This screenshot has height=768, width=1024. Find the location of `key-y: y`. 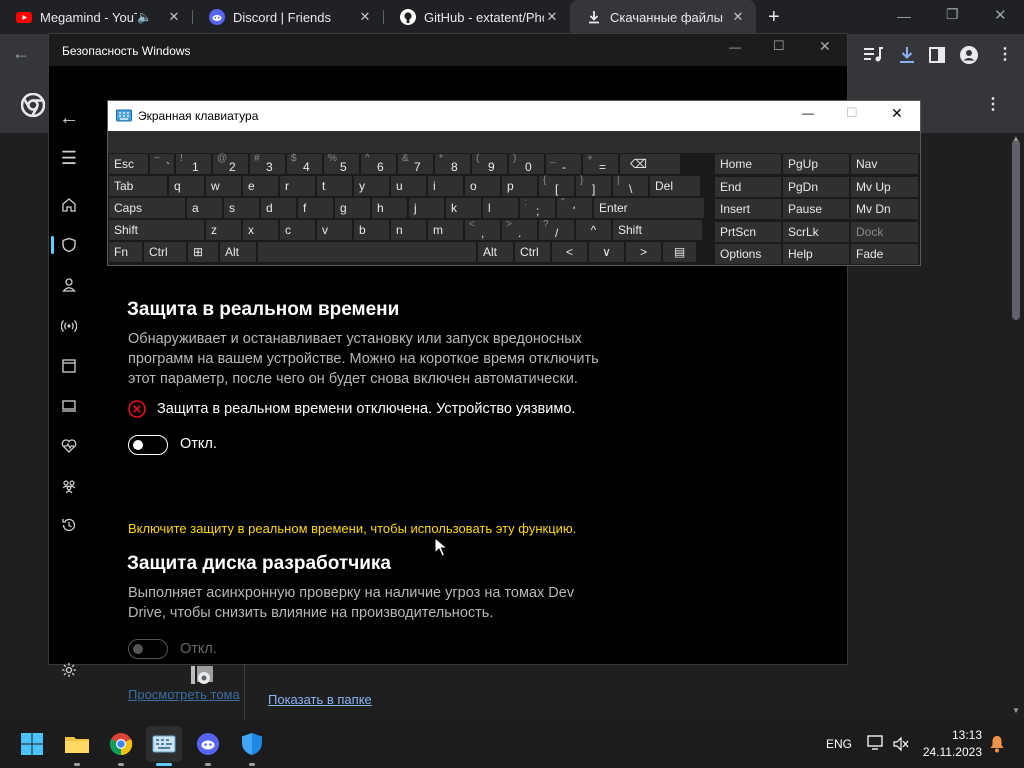

key-y: y is located at coordinates (371, 186).